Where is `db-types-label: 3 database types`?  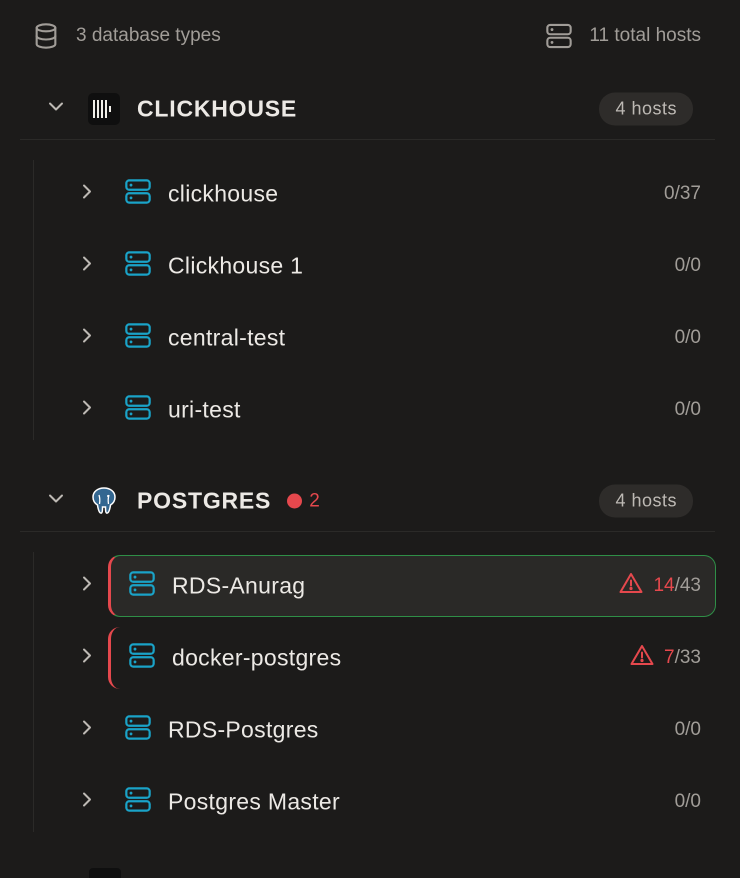
db-types-label: 3 database types is located at coordinates (148, 35).